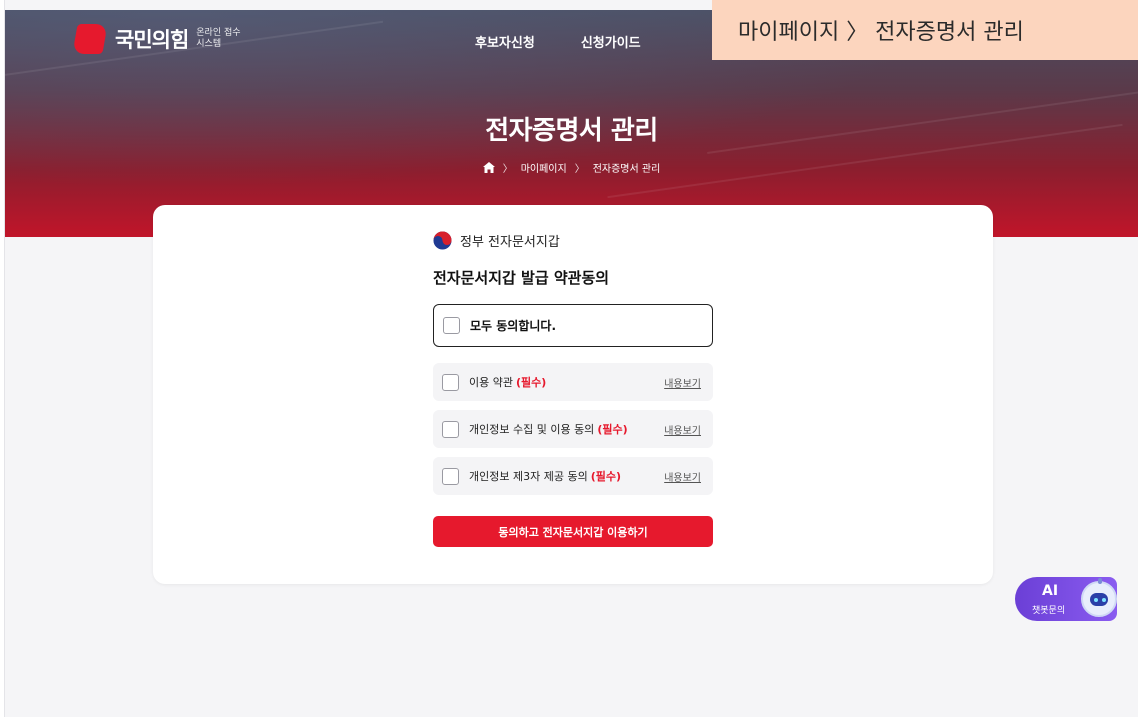  Describe the element at coordinates (442, 240) in the screenshot. I see `taegeuk-icon` at that location.